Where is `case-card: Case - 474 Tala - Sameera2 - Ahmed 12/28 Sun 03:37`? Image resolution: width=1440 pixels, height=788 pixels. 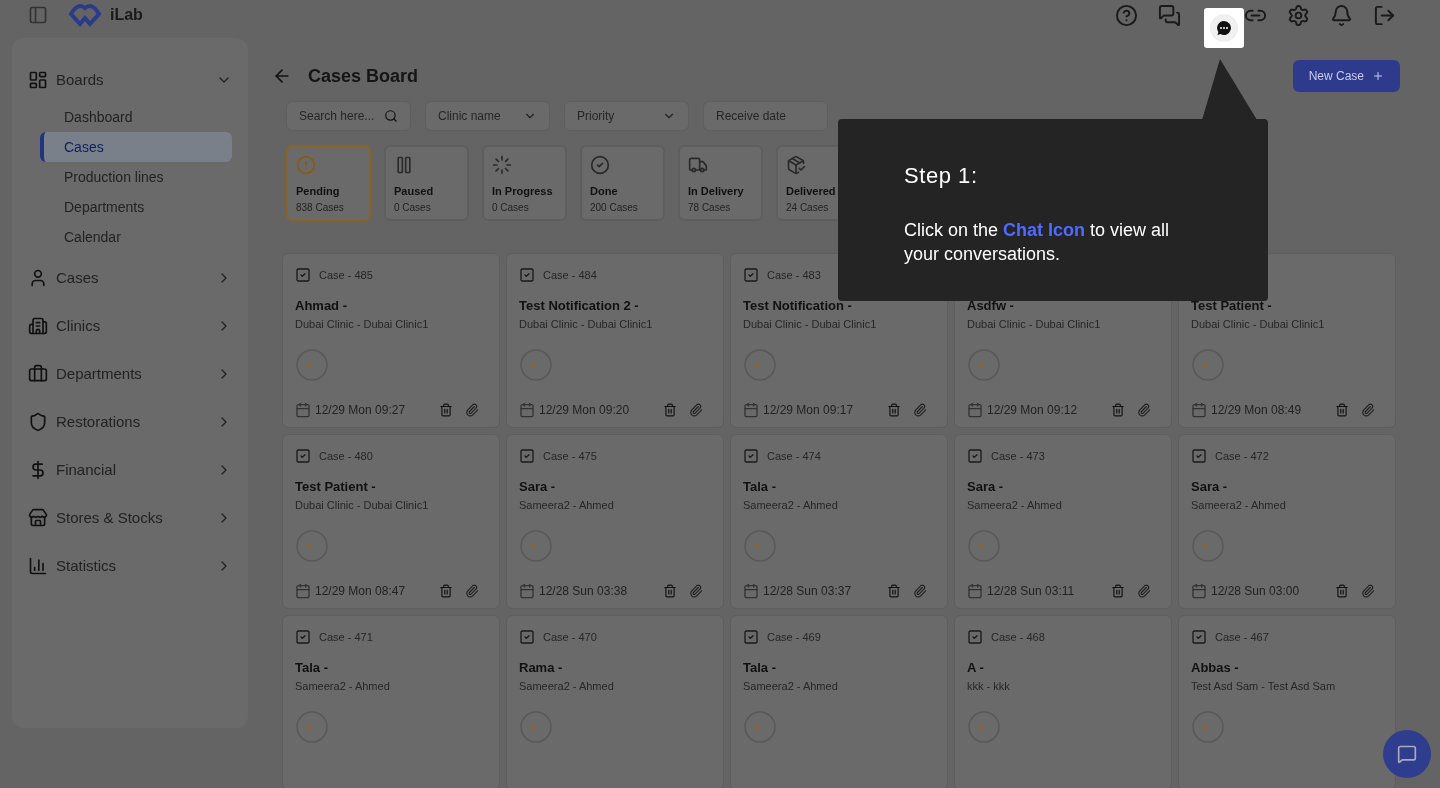 case-card: Case - 474 Tala - Sameera2 - Ahmed 12/28 Sun 03:37 is located at coordinates (839, 521).